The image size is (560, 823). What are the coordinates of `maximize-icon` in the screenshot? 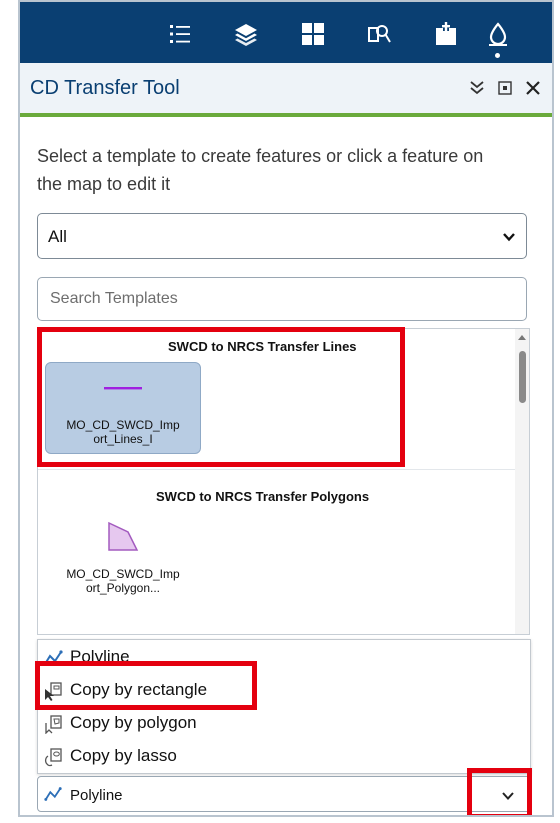 It's located at (505, 88).